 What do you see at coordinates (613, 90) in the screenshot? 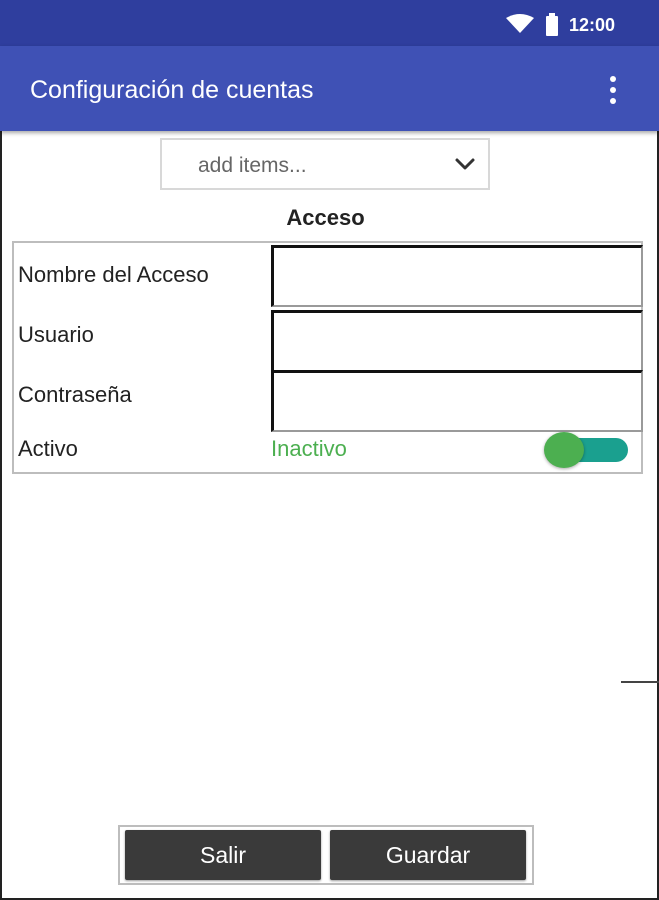
I see `more-vert-icon` at bounding box center [613, 90].